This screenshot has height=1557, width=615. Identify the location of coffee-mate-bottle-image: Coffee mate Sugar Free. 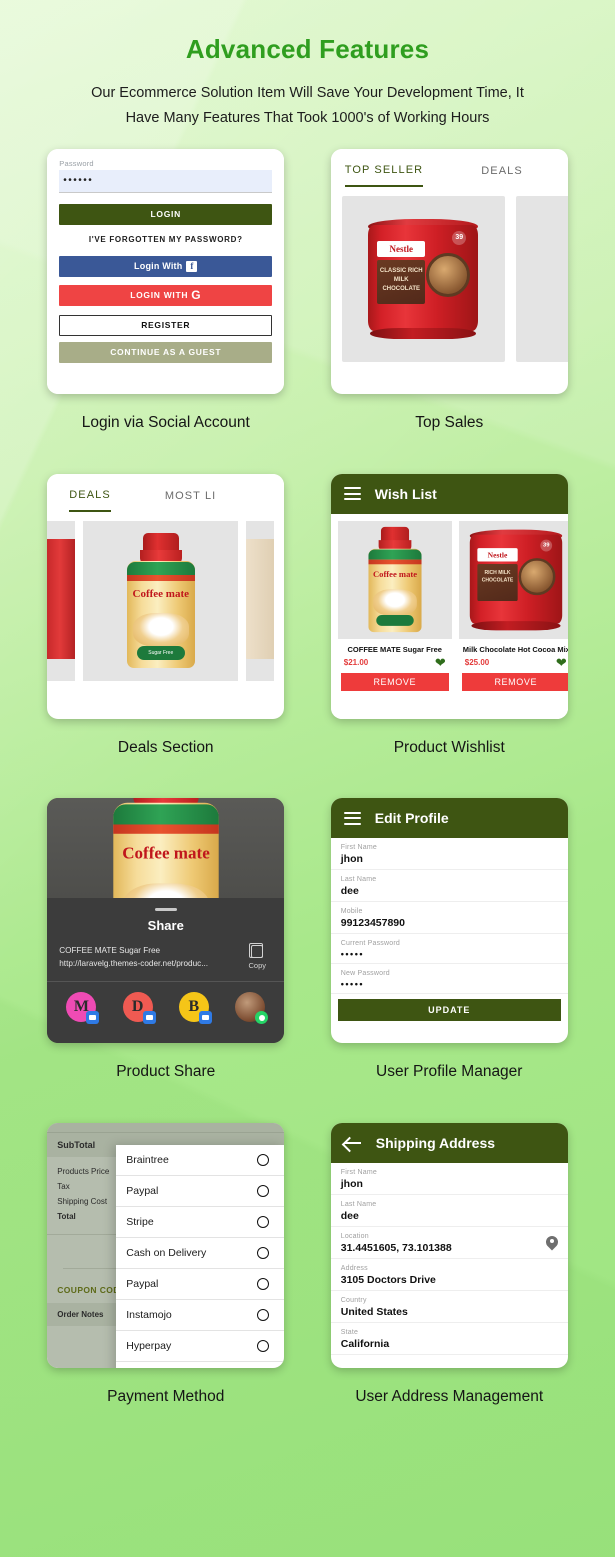
(161, 601).